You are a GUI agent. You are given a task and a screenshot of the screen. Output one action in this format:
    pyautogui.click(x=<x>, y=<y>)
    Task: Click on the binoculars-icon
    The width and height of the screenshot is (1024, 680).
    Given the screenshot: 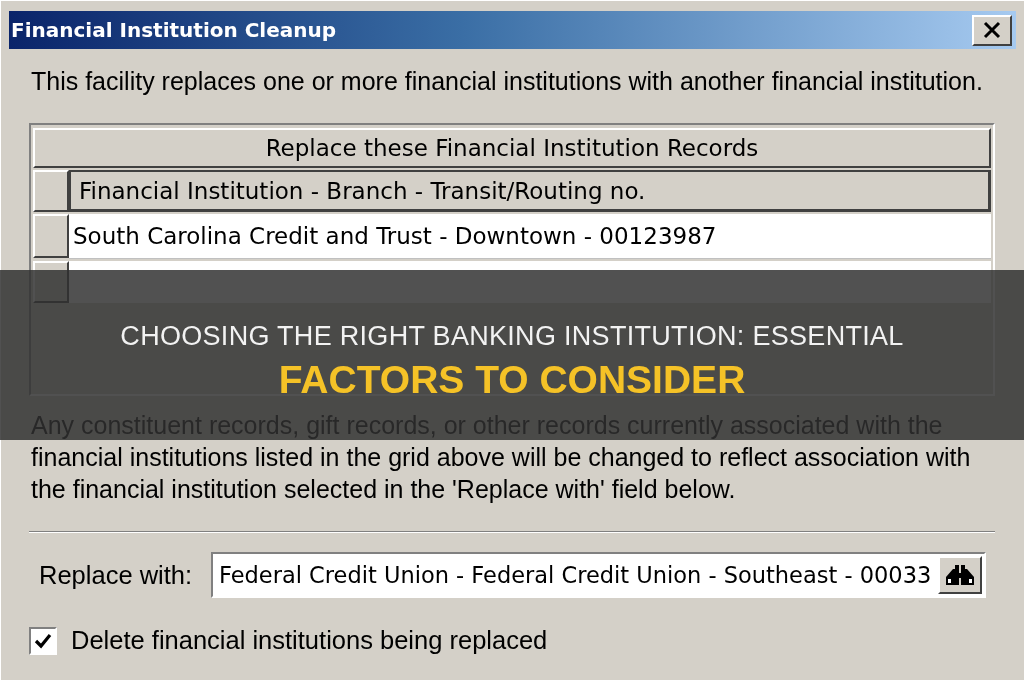 What is the action you would take?
    pyautogui.click(x=960, y=575)
    